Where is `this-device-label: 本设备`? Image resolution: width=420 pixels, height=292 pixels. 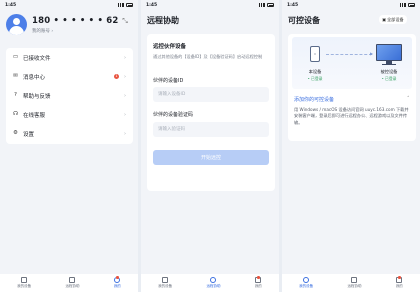
this-device-label: 本设备 is located at coordinates (315, 71).